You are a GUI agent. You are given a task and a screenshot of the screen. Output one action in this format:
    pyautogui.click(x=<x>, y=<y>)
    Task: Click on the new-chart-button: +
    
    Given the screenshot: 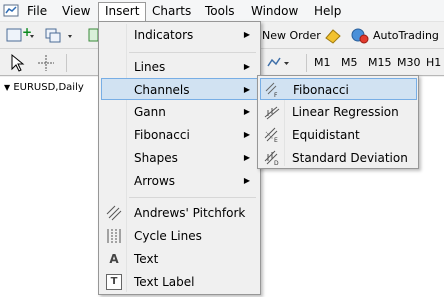 What is the action you would take?
    pyautogui.click(x=21, y=35)
    